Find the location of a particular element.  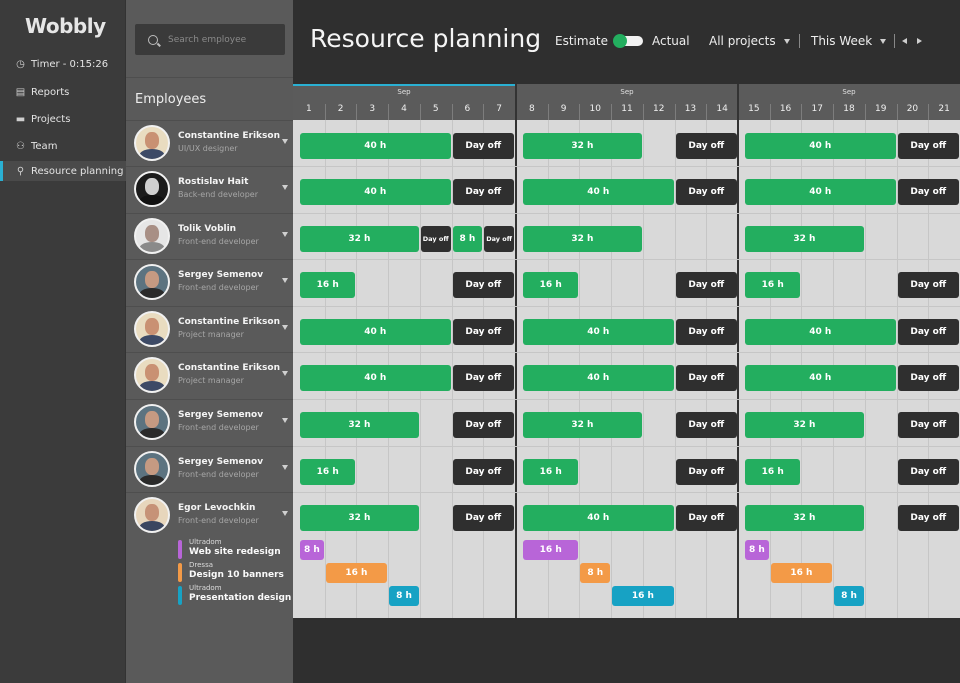

employee-row: Constantine Erikson UI/UX designer is located at coordinates (209, 143).